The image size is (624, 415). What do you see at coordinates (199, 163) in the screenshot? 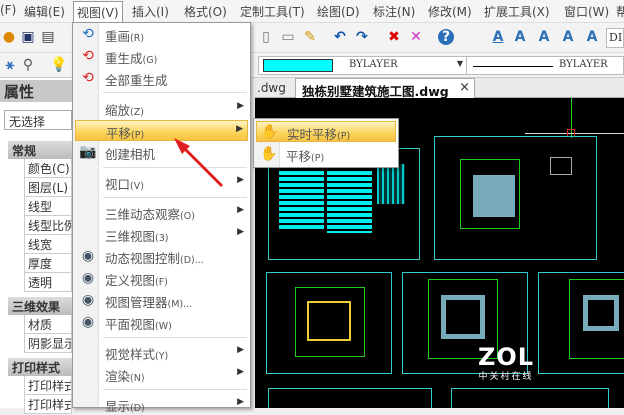
I see `annotation-arrow` at bounding box center [199, 163].